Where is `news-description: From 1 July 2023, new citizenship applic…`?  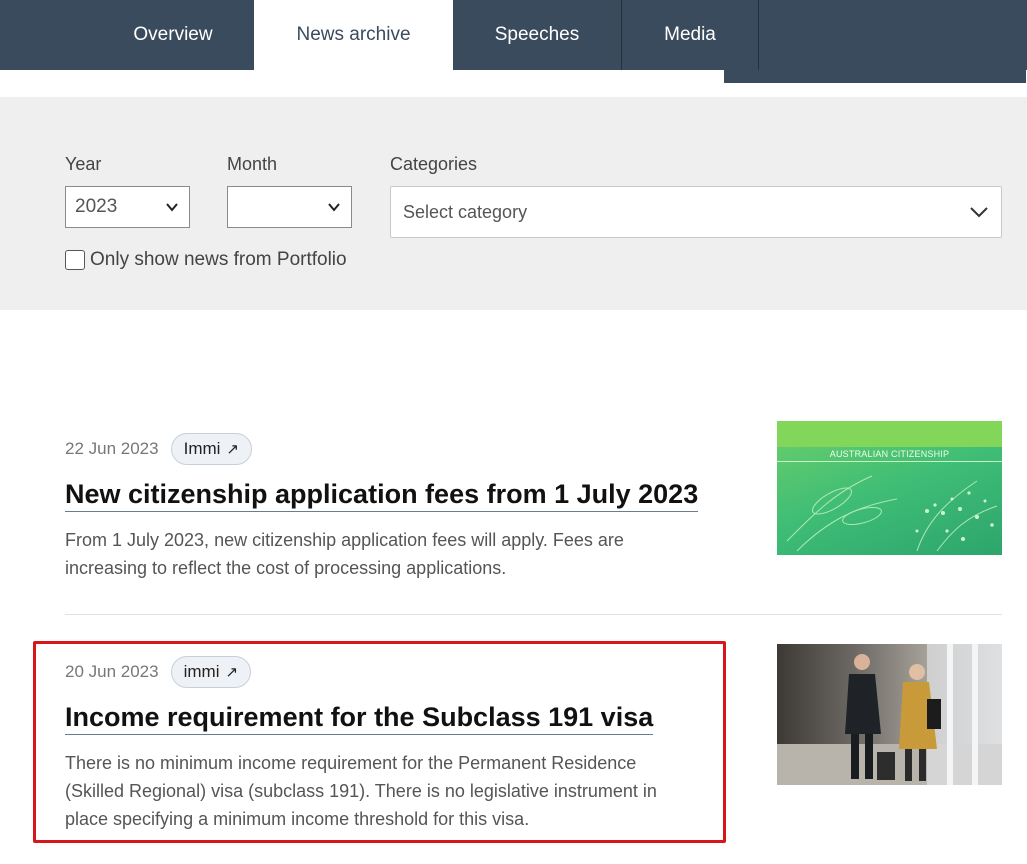
news-description: From 1 July 2023, new citizenship applic… is located at coordinates (344, 554).